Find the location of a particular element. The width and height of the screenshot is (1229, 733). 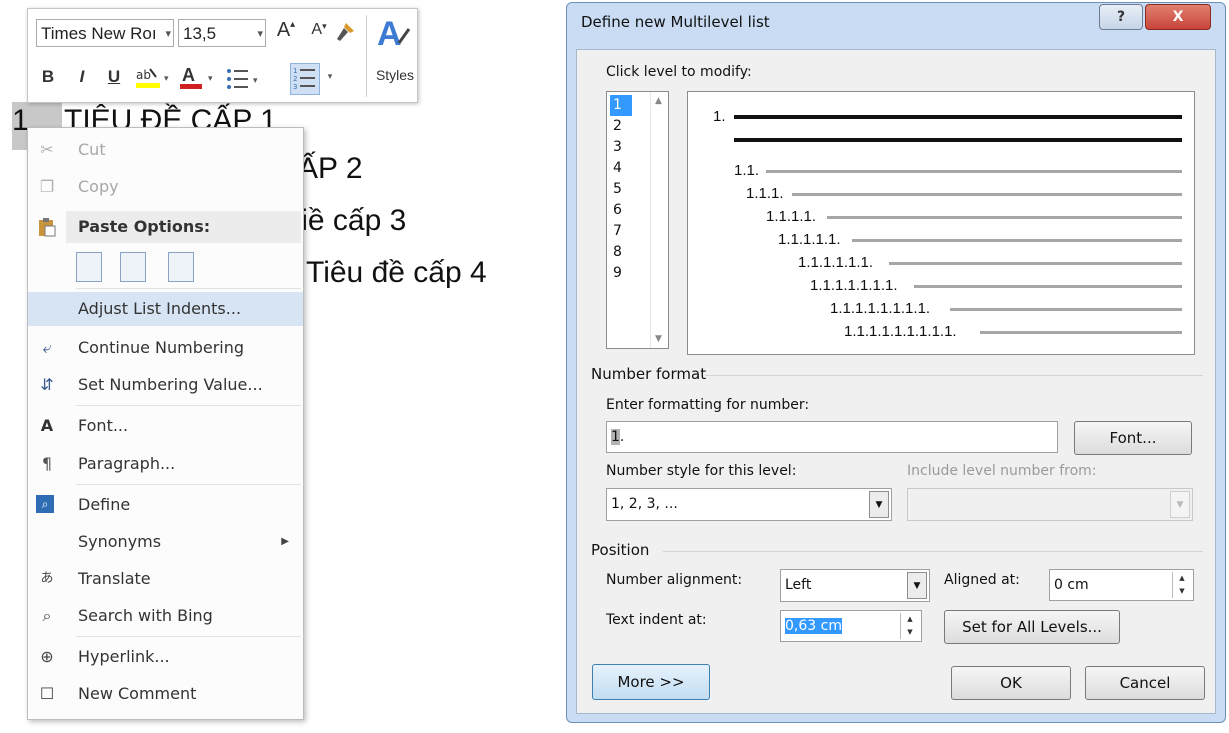

menu-item-continue-numbering: ⤶ Continue Numbering is located at coordinates (165, 348).